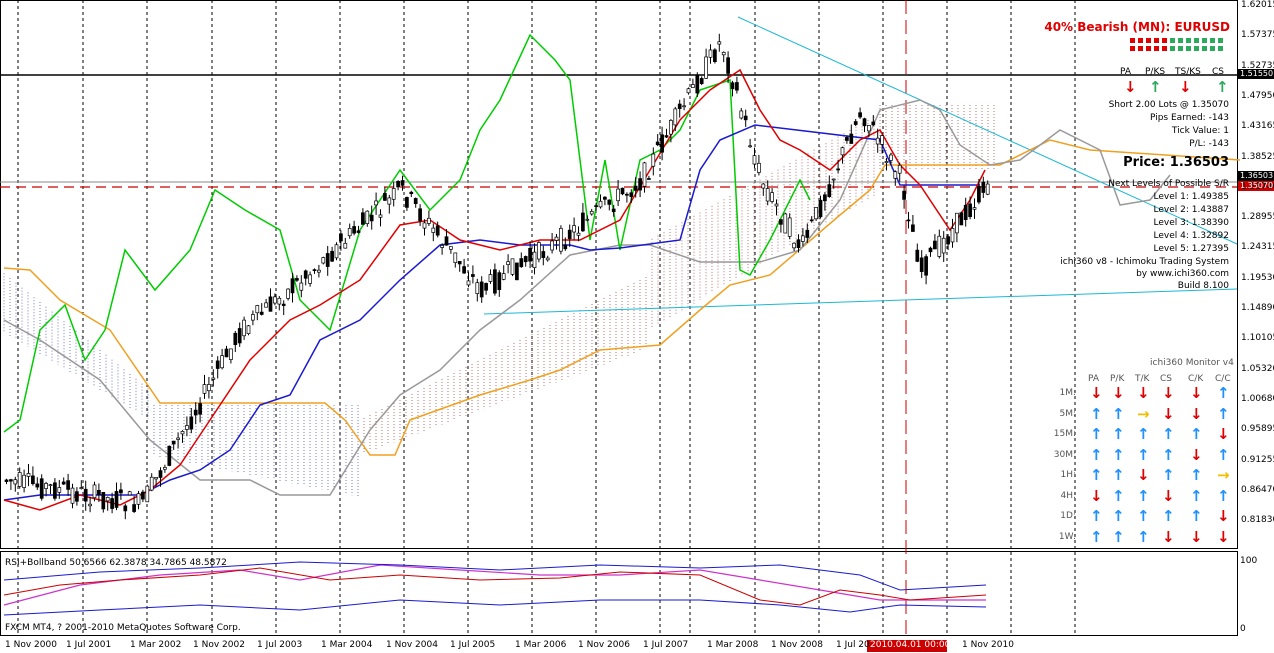  Describe the element at coordinates (988, 645) in the screenshot. I see `time-axis-label: 1 Nov 2010` at that location.